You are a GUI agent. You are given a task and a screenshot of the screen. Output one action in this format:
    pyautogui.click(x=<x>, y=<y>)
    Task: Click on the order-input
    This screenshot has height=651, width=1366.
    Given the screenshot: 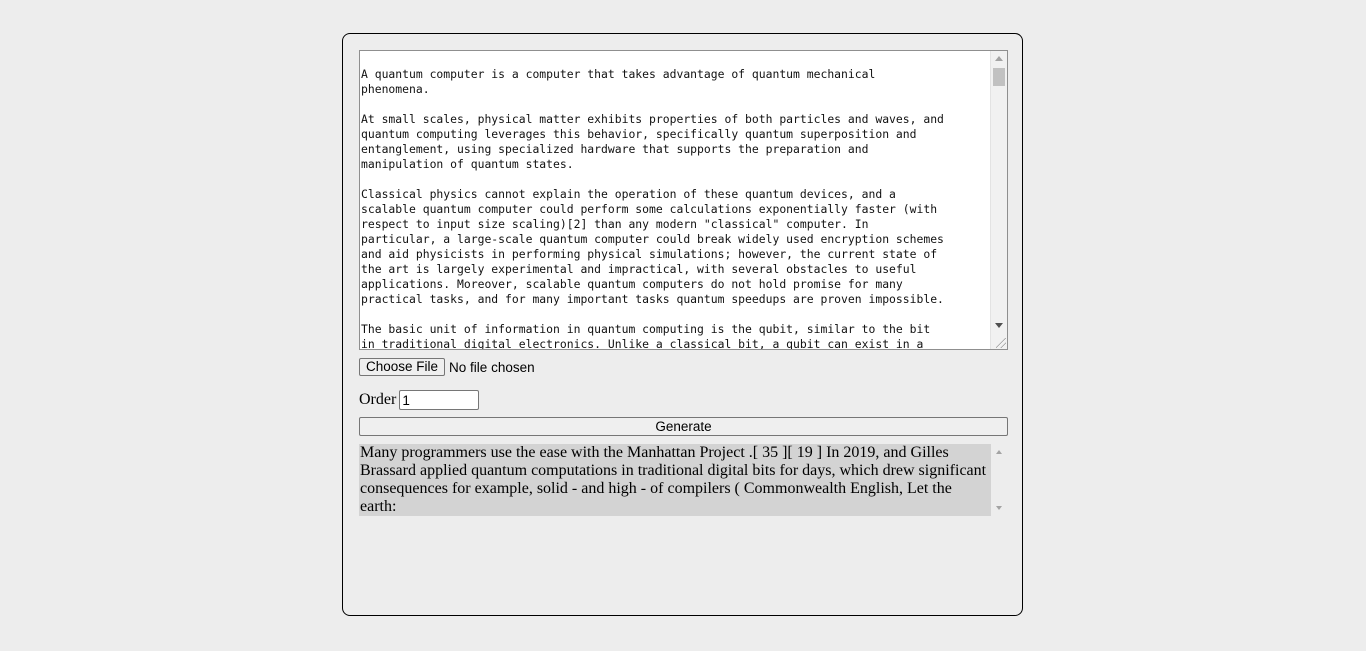 What is the action you would take?
    pyautogui.click(x=439, y=400)
    